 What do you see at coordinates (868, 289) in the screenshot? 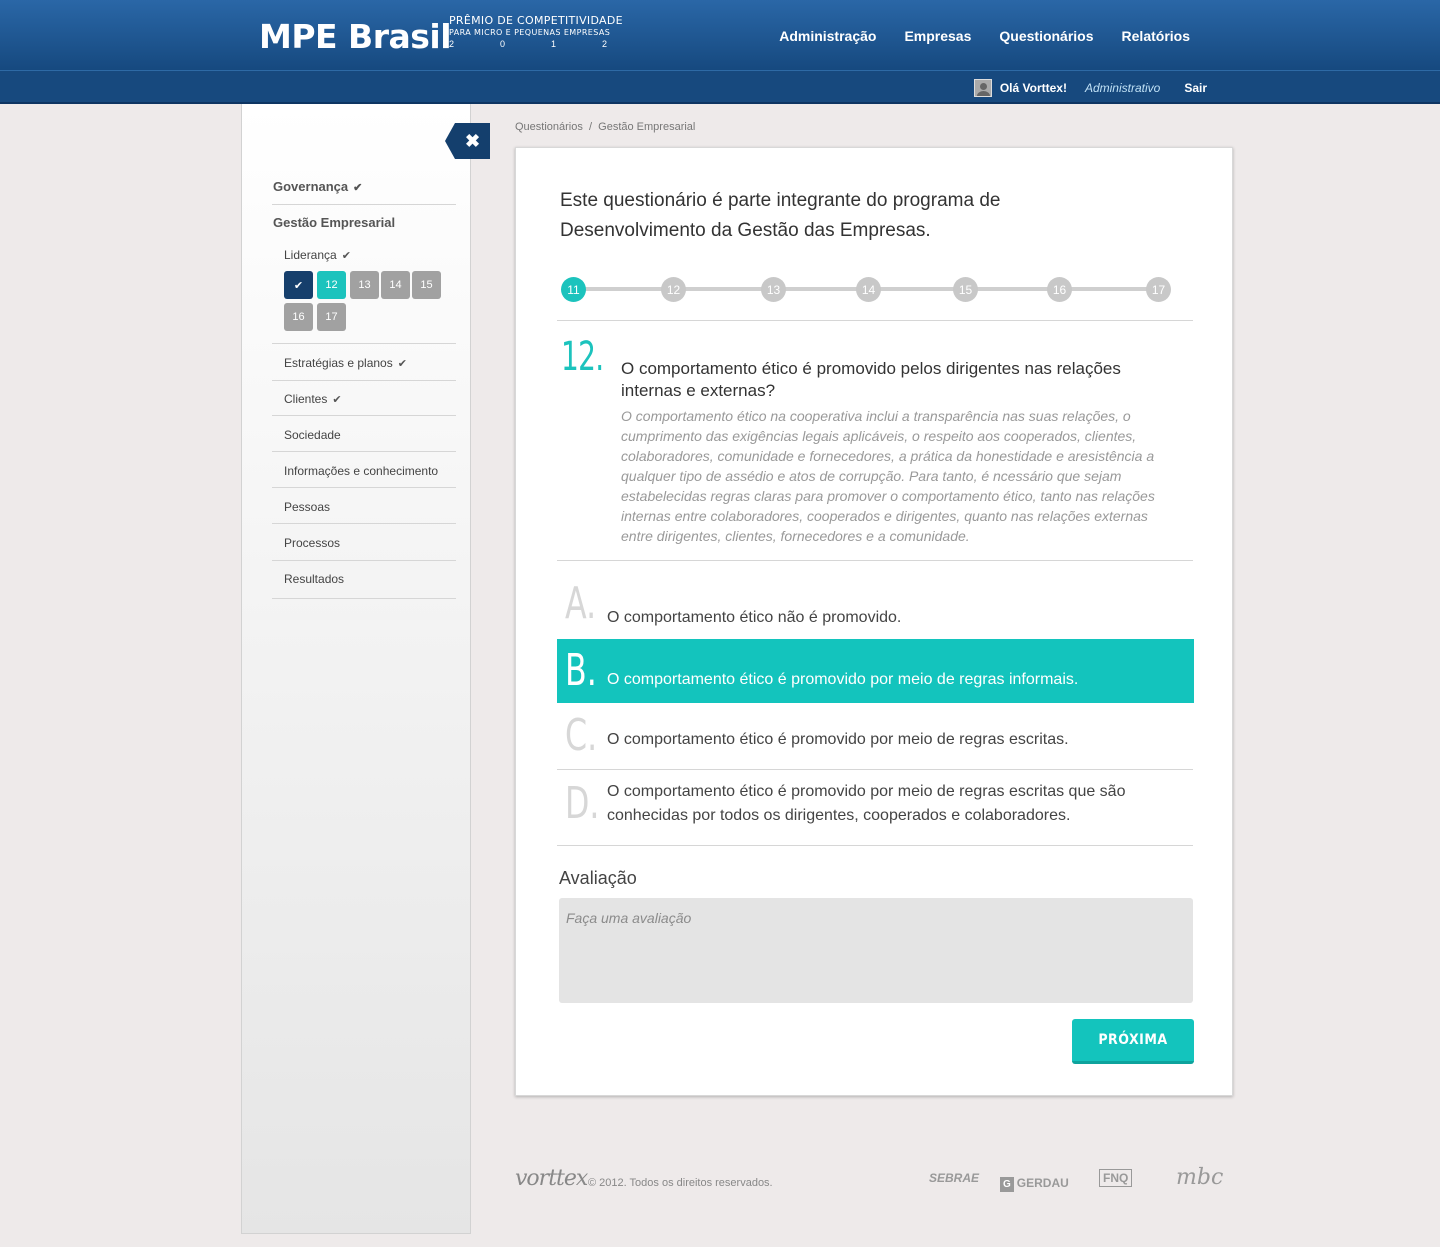
I see `progress-step: 14` at bounding box center [868, 289].